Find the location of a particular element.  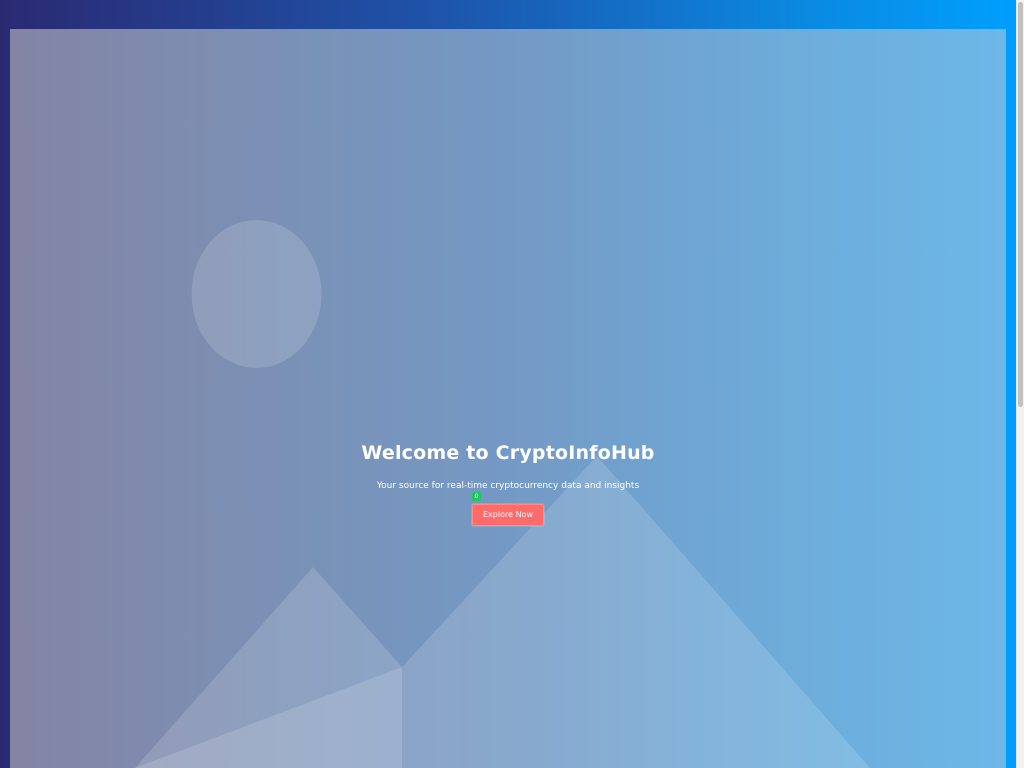

cta-wrapper: 0 Explore Now is located at coordinates (508, 509).